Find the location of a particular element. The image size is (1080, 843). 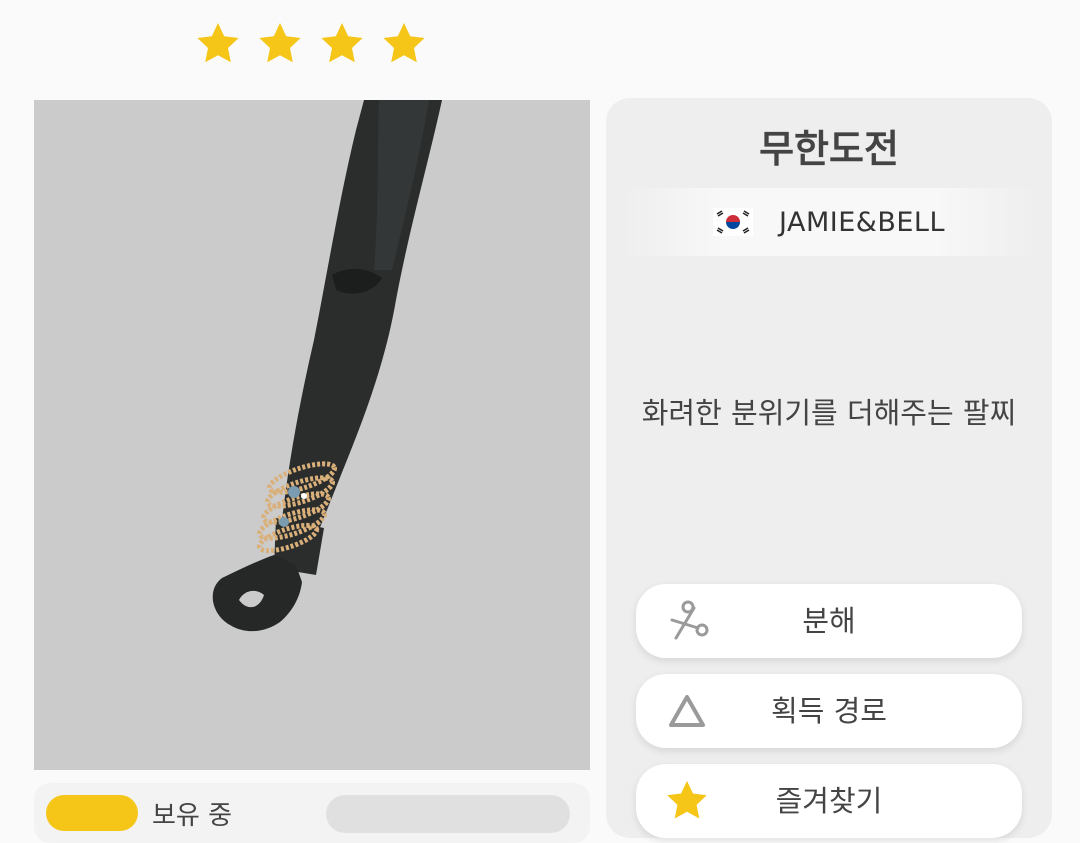

favorite-label: 즐겨찾기 is located at coordinates (829, 801).